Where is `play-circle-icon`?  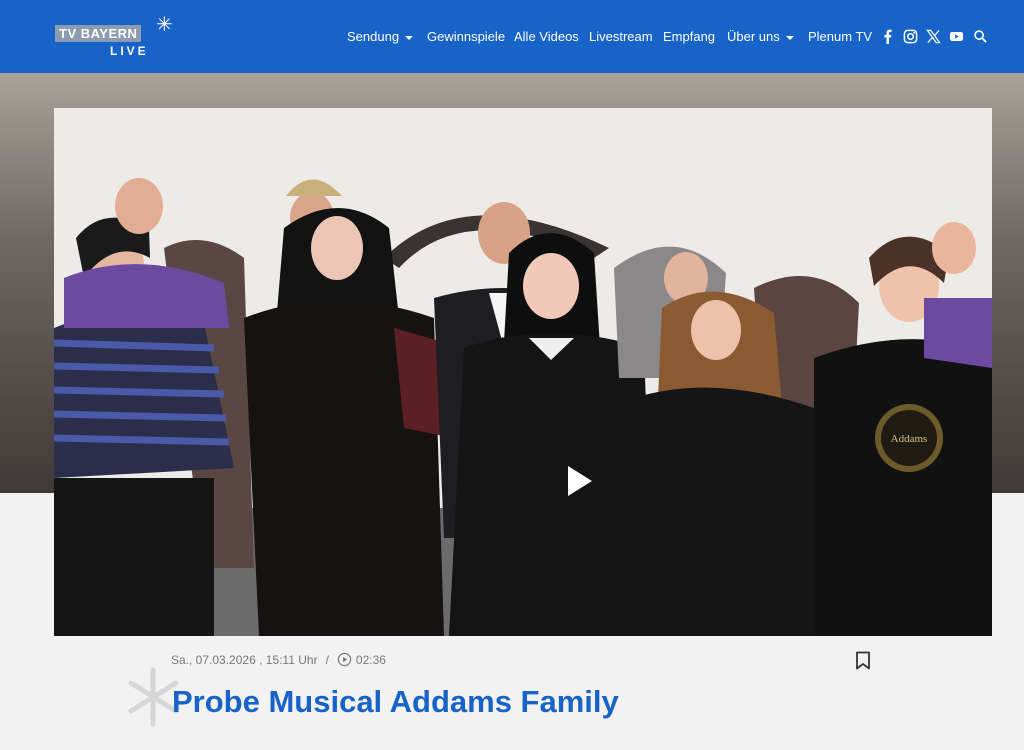 play-circle-icon is located at coordinates (344, 659).